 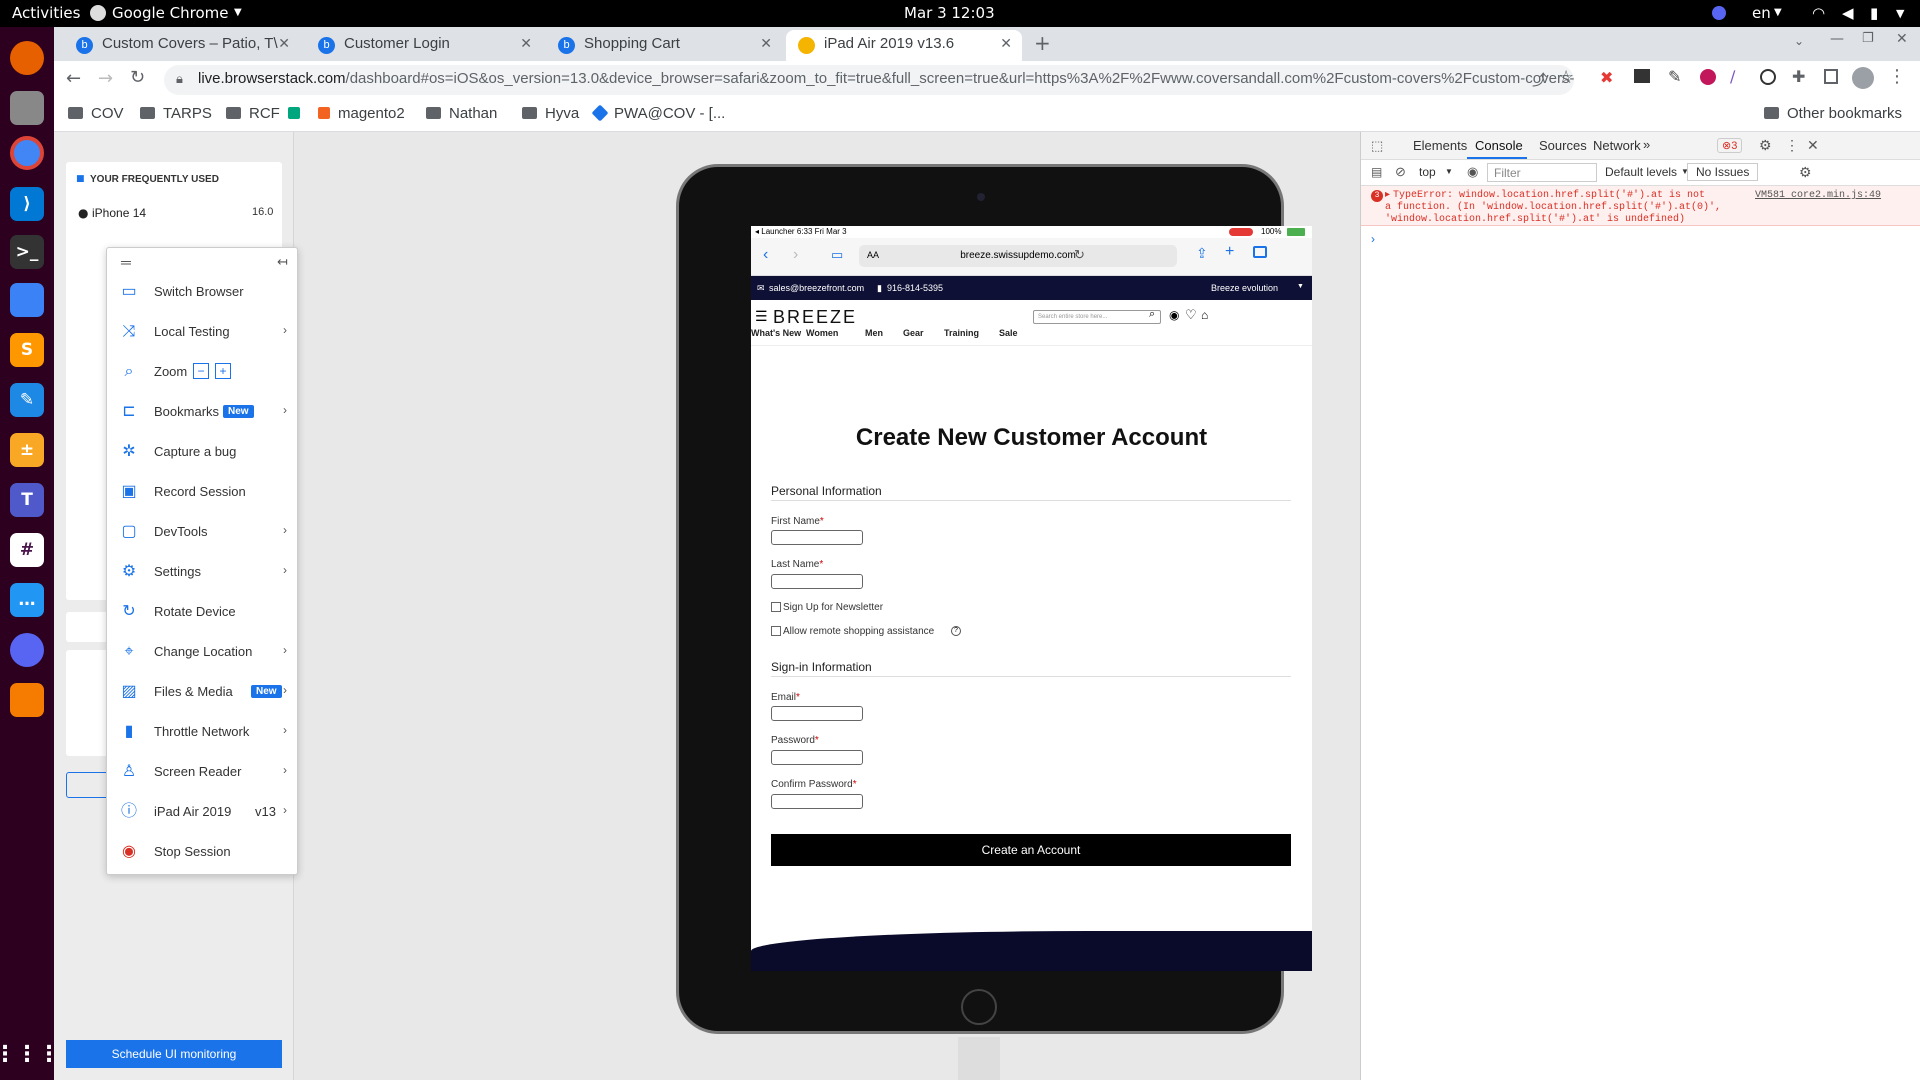 What do you see at coordinates (1377, 146) in the screenshot?
I see `inspect-icon: ⬚` at bounding box center [1377, 146].